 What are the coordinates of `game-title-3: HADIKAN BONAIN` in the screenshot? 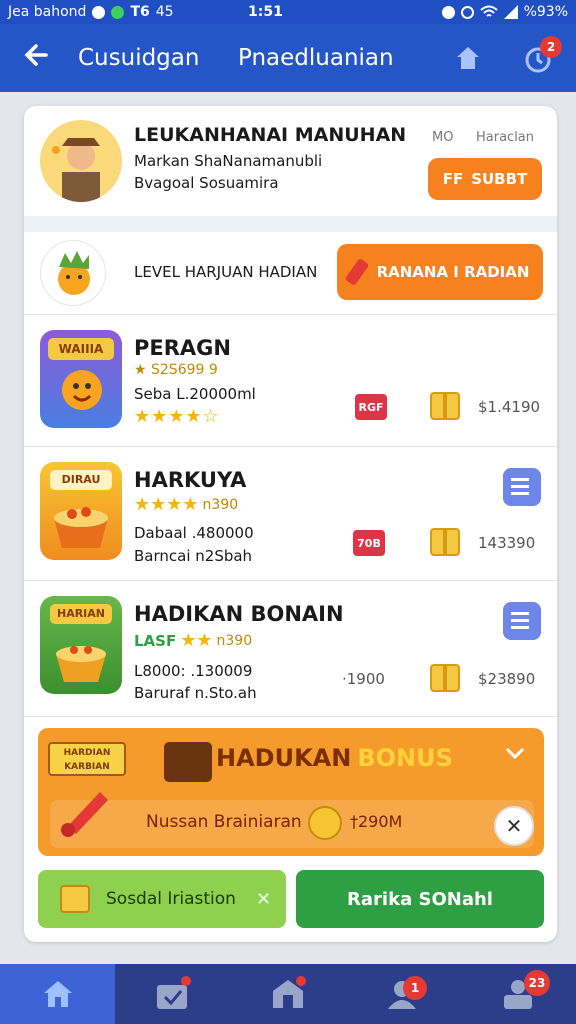 It's located at (239, 614).